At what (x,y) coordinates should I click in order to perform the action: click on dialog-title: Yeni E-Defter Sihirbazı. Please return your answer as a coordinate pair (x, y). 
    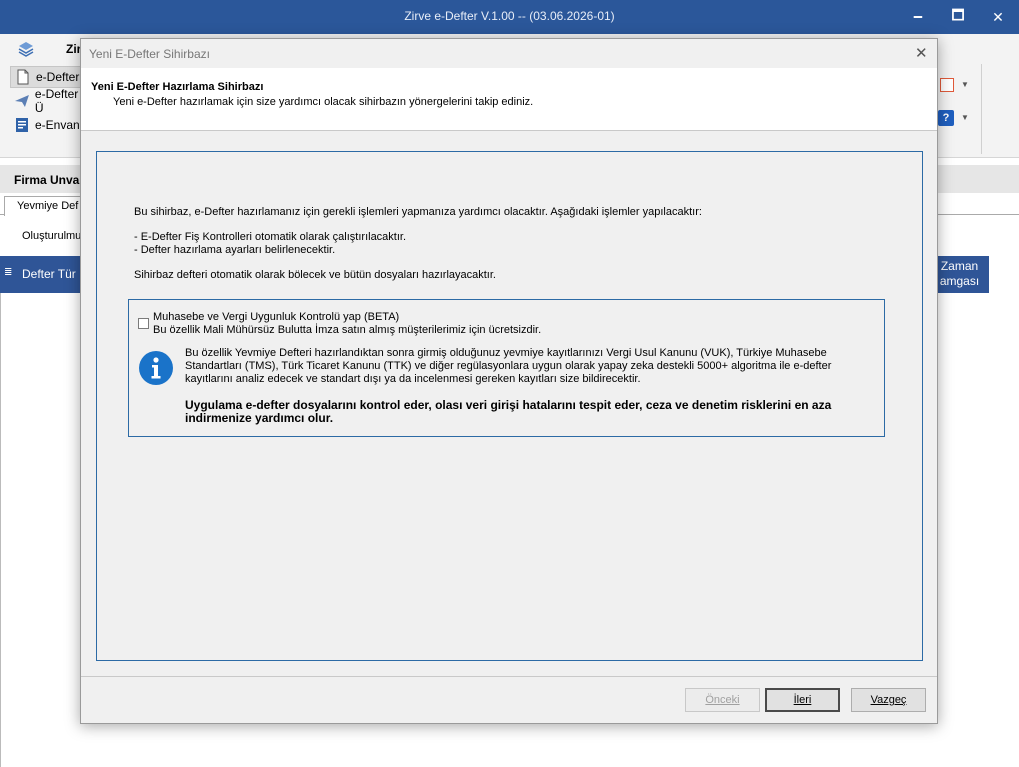
    Looking at the image, I should click on (149, 54).